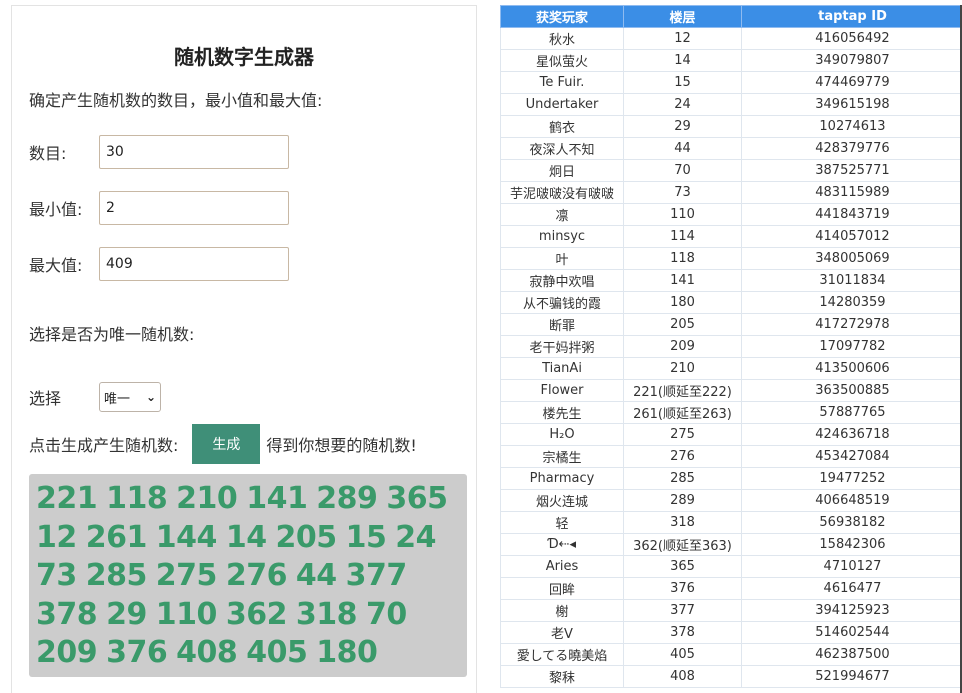 The width and height of the screenshot is (962, 693). I want to click on cell-taptap-id: 17097782, so click(851, 346).